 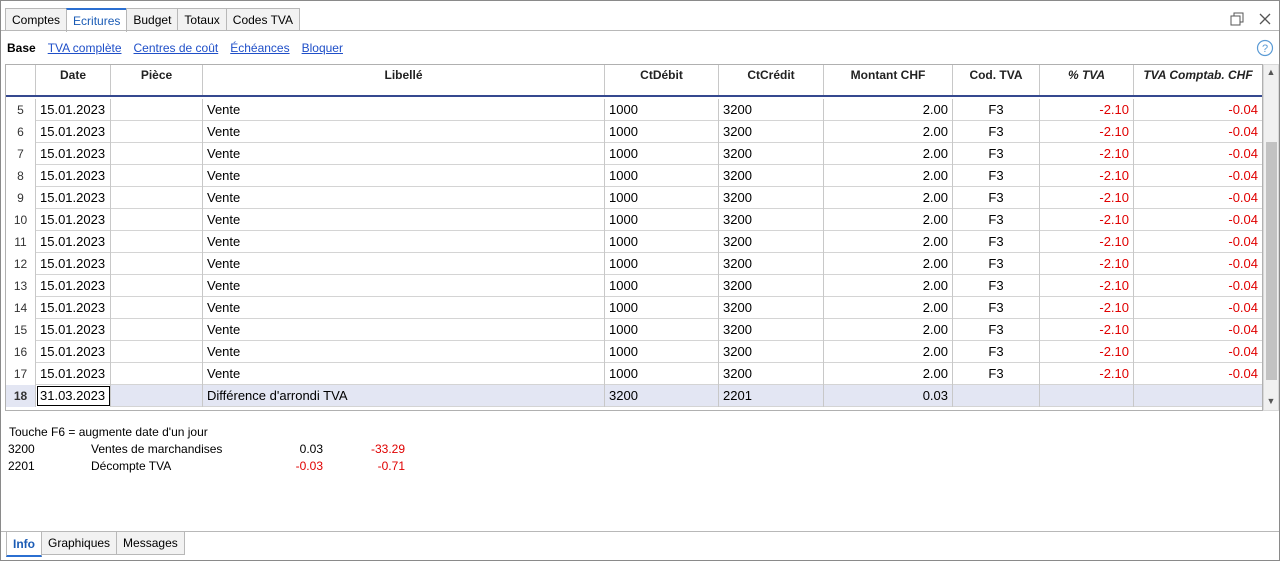 What do you see at coordinates (85, 48) in the screenshot?
I see `view-tab-tva-complete: TVA complète` at bounding box center [85, 48].